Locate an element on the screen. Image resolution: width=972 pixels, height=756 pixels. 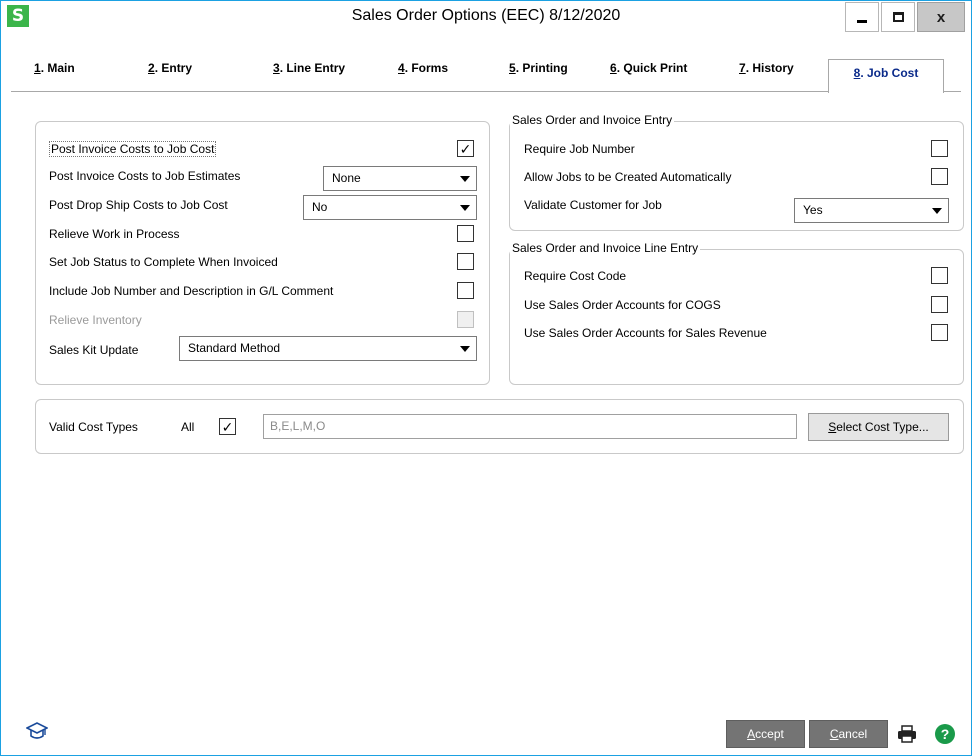
tab-forms-label: . Forms is located at coordinates (426, 68).